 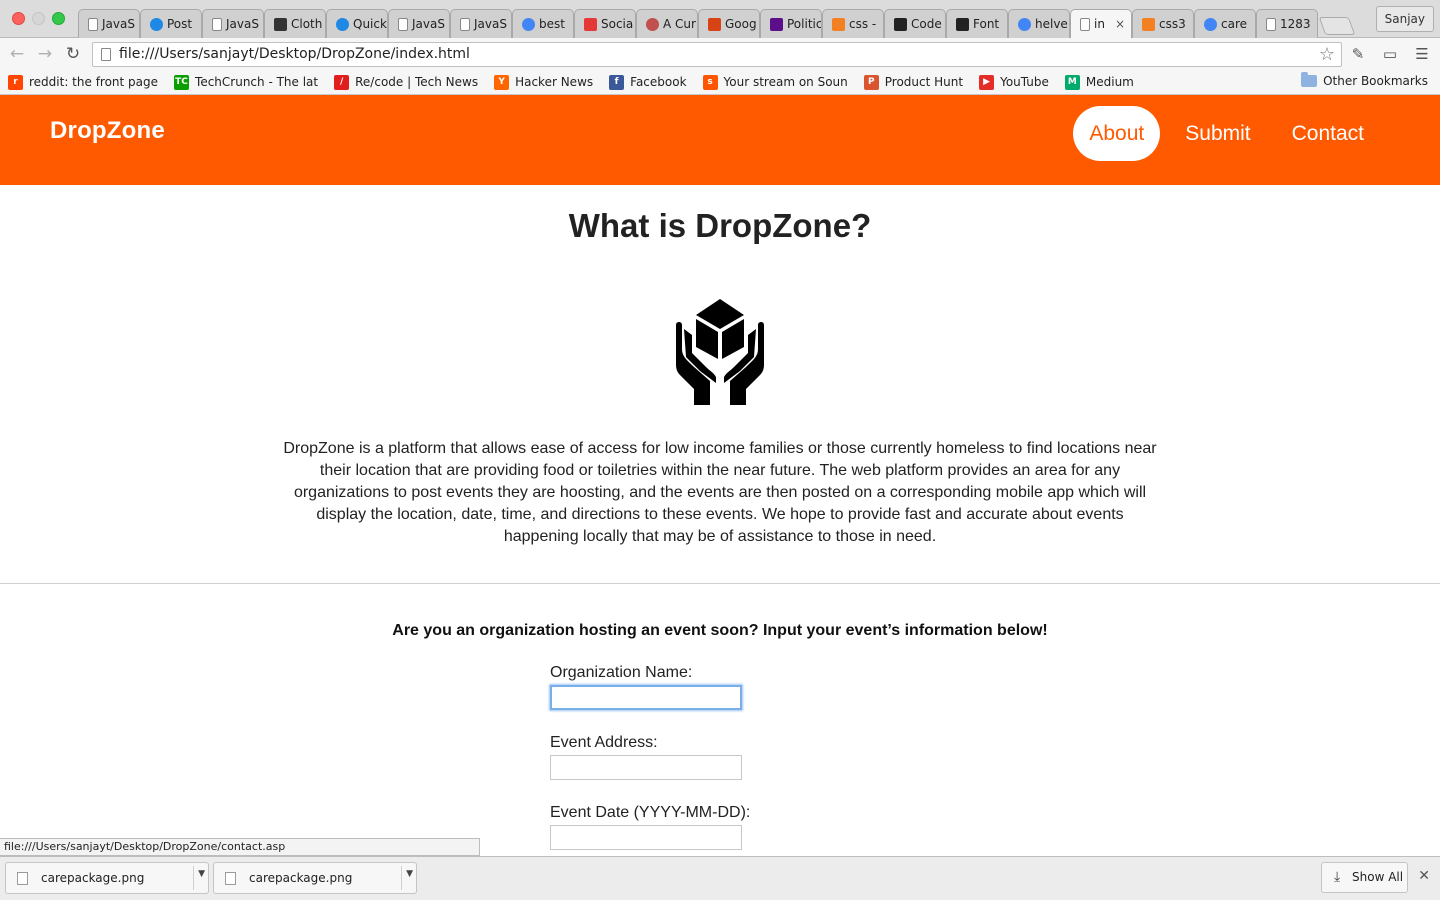 I want to click on browser-tab: helve, so click(x=1039, y=23).